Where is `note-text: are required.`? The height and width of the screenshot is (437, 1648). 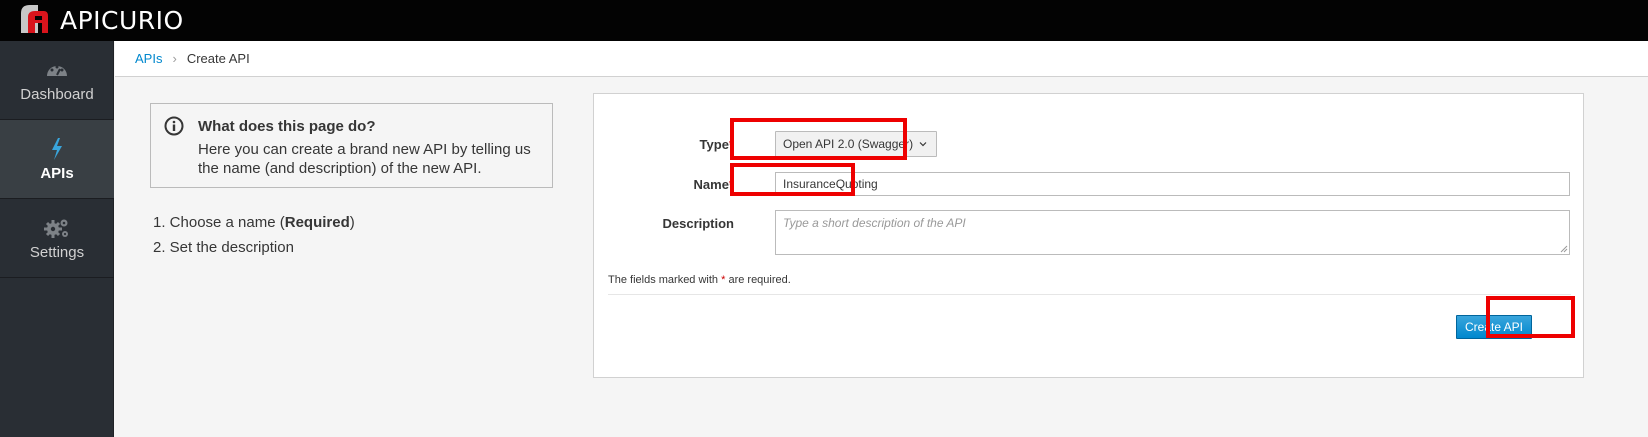
note-text: are required. is located at coordinates (758, 280).